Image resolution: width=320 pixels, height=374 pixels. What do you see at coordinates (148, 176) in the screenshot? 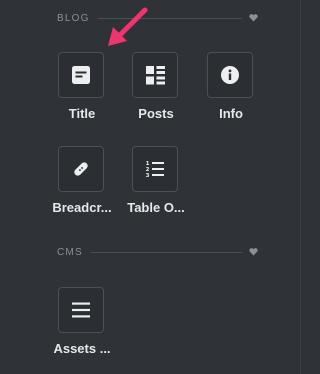
I see `svg-text: 3` at bounding box center [148, 176].